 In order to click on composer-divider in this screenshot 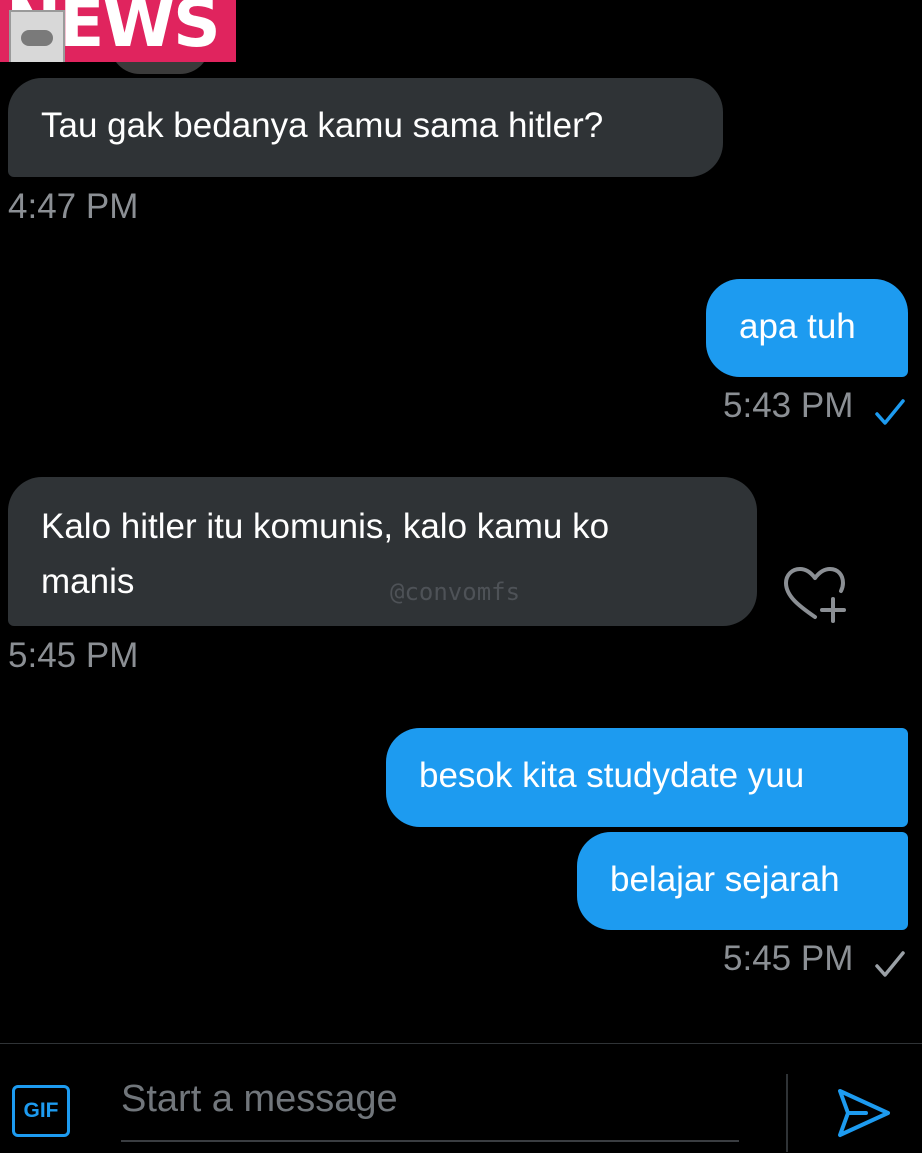, I will do `click(787, 1113)`.